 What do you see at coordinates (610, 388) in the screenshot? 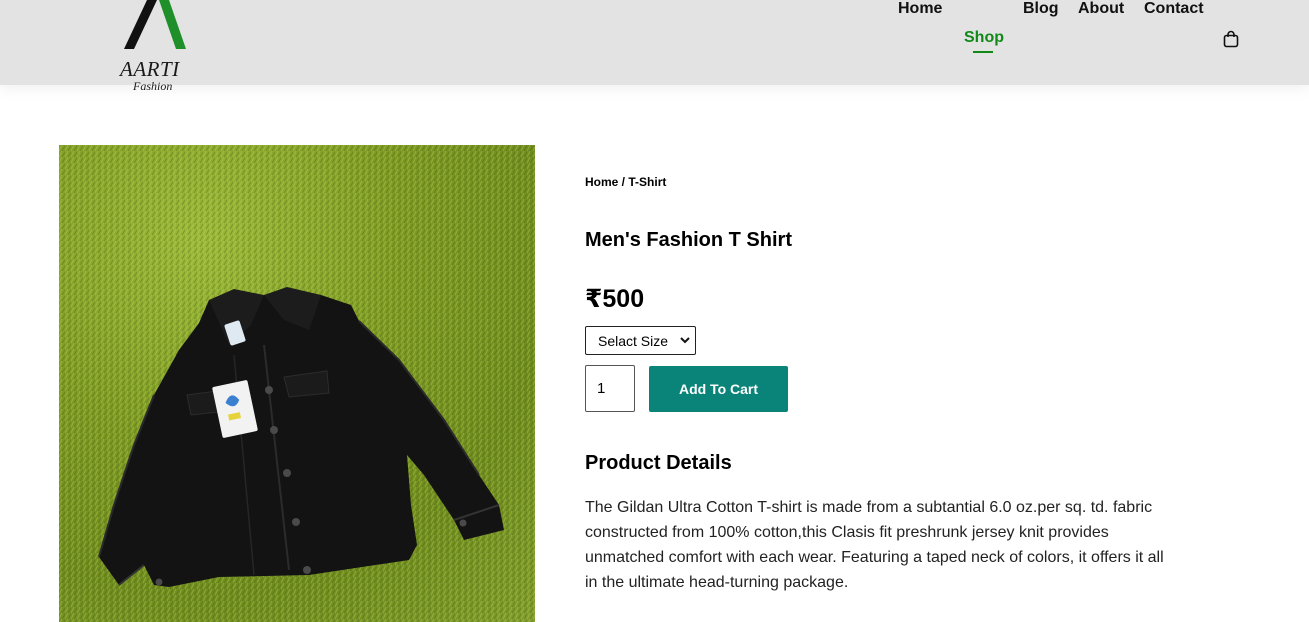
I see `quantity-input` at bounding box center [610, 388].